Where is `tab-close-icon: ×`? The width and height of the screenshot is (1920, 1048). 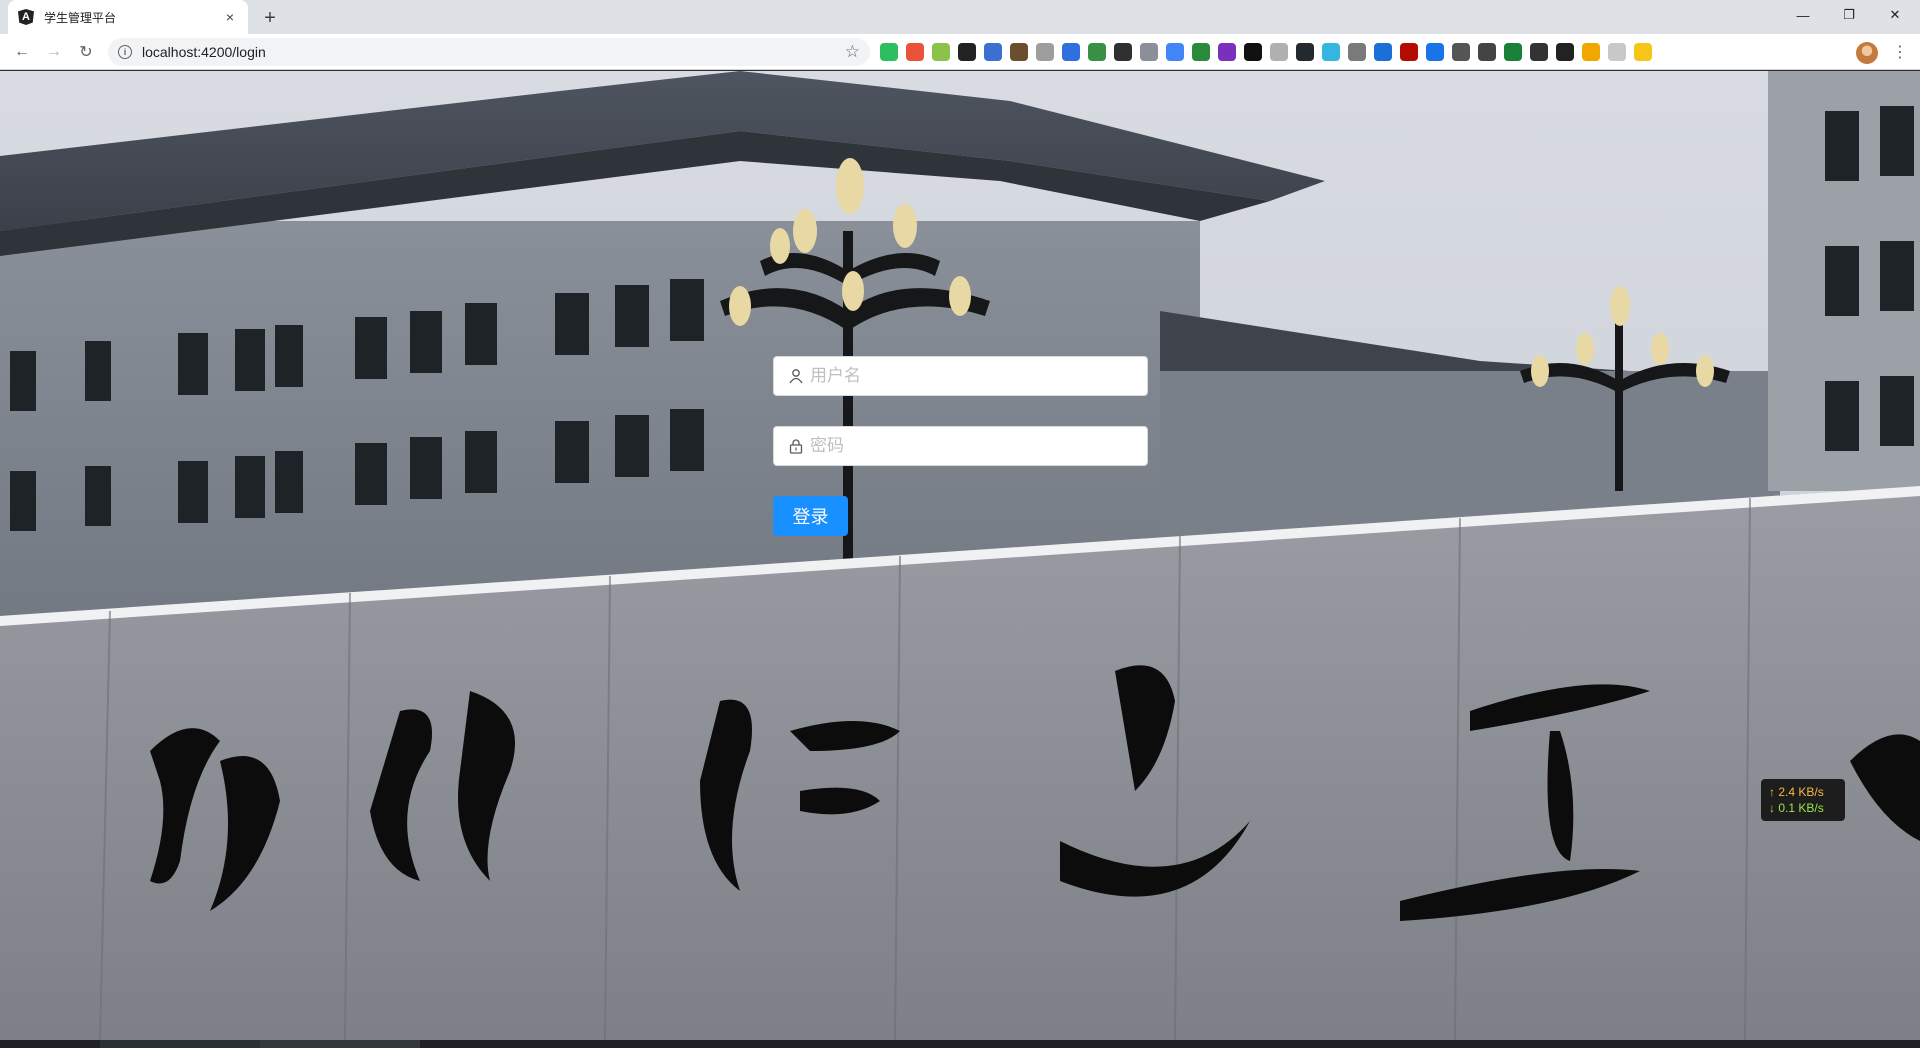 tab-close-icon: × is located at coordinates (230, 17).